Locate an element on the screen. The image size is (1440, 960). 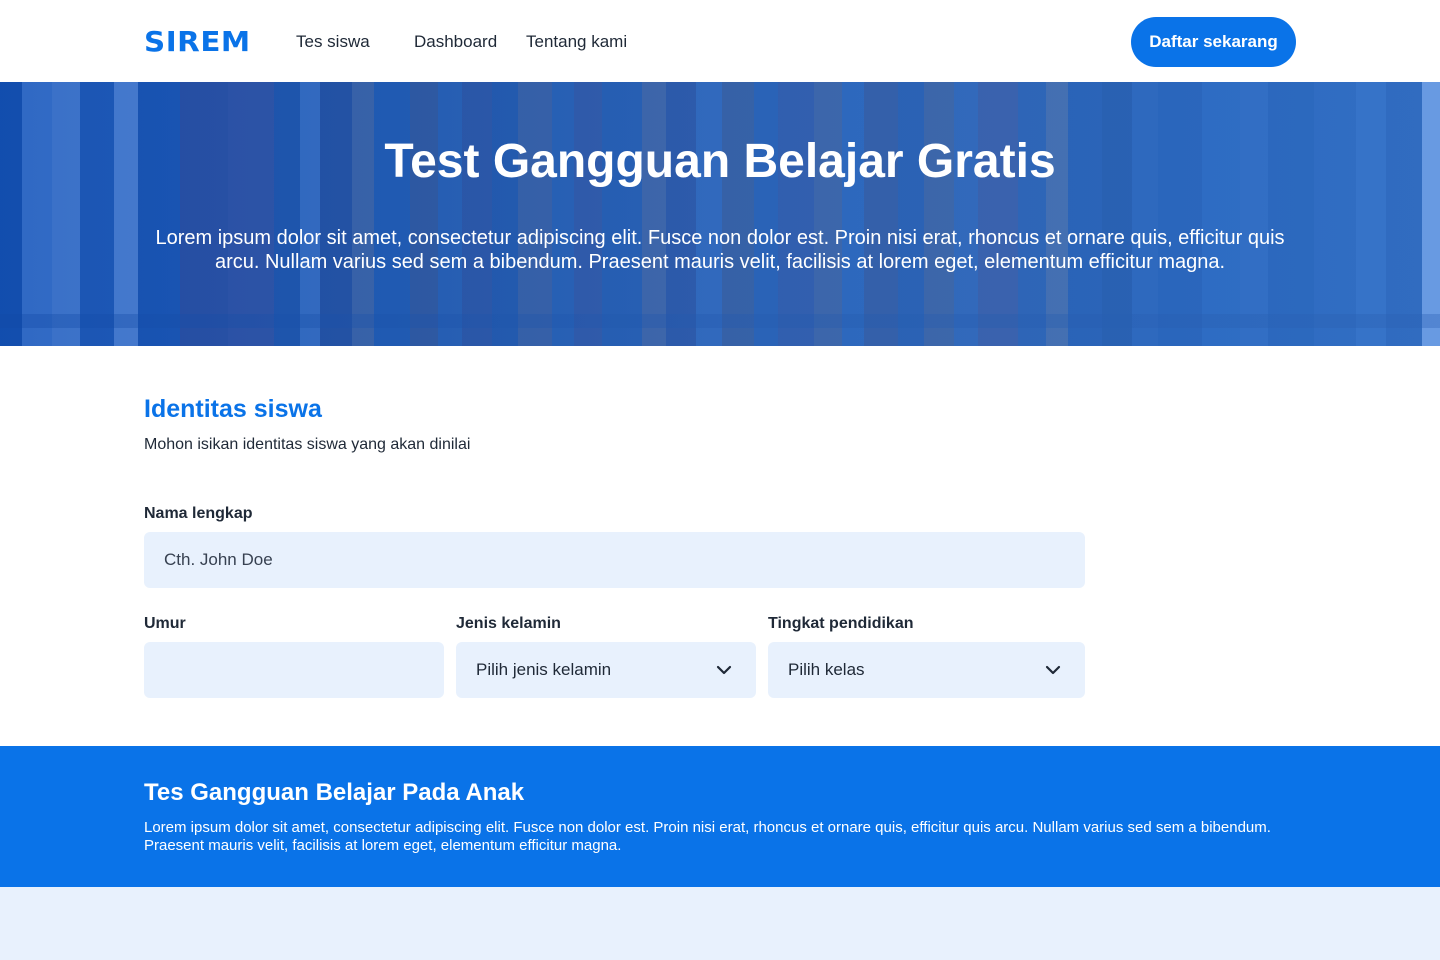
age-label: Umur is located at coordinates (165, 623).